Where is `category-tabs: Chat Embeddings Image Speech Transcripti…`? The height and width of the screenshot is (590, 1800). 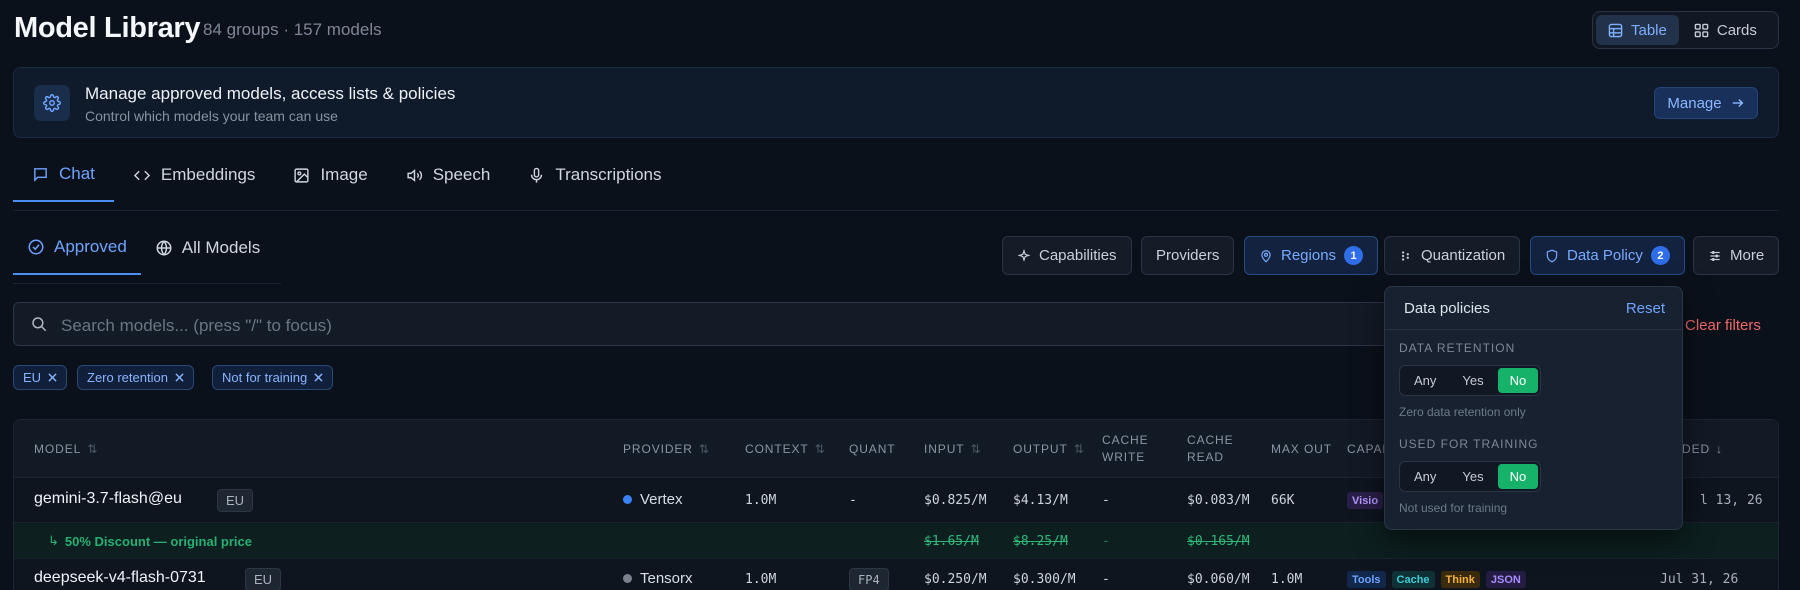
category-tabs: Chat Embeddings Image Speech Transcripti… is located at coordinates (347, 181).